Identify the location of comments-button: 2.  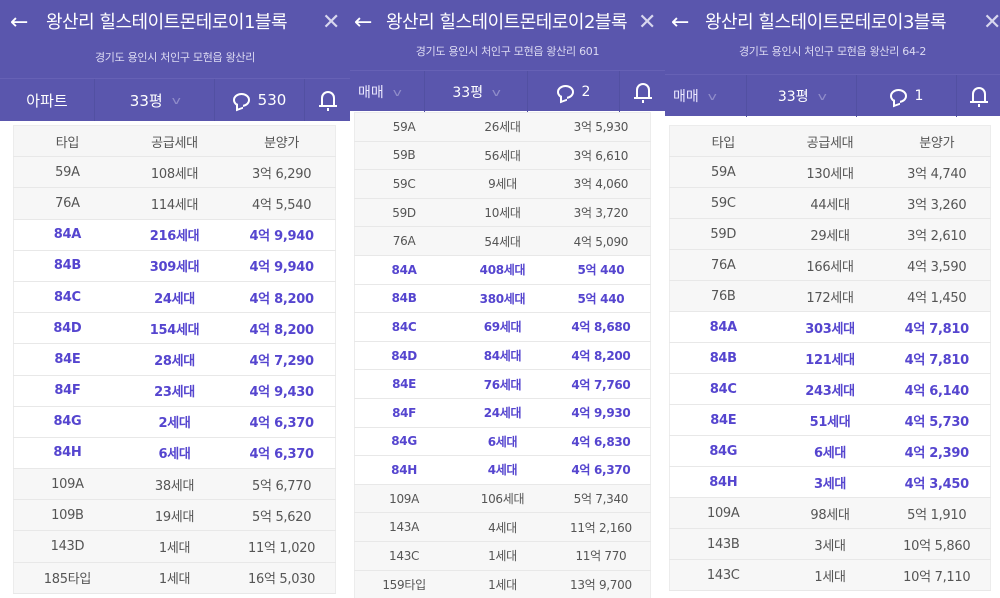
(574, 92).